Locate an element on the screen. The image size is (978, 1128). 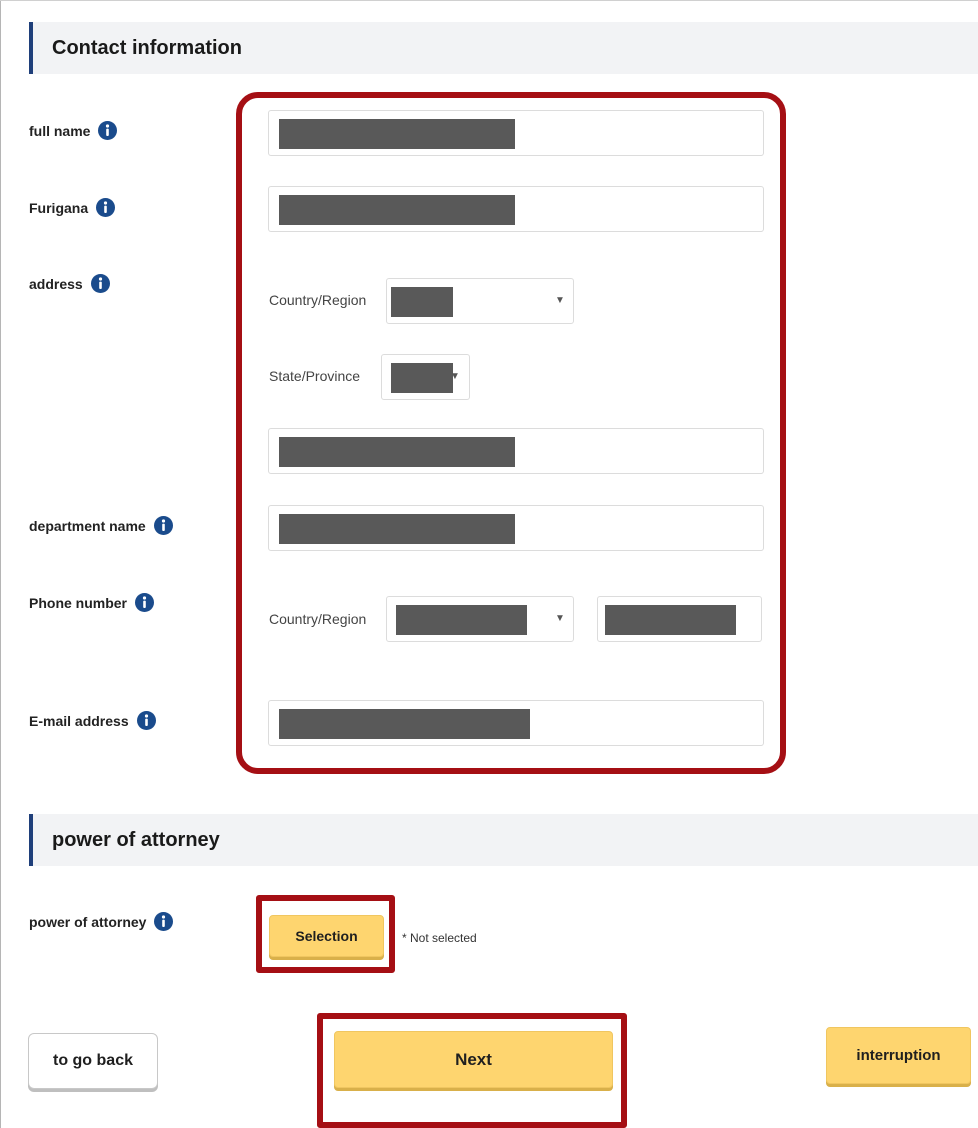
label-text: E-mail address is located at coordinates (79, 720).